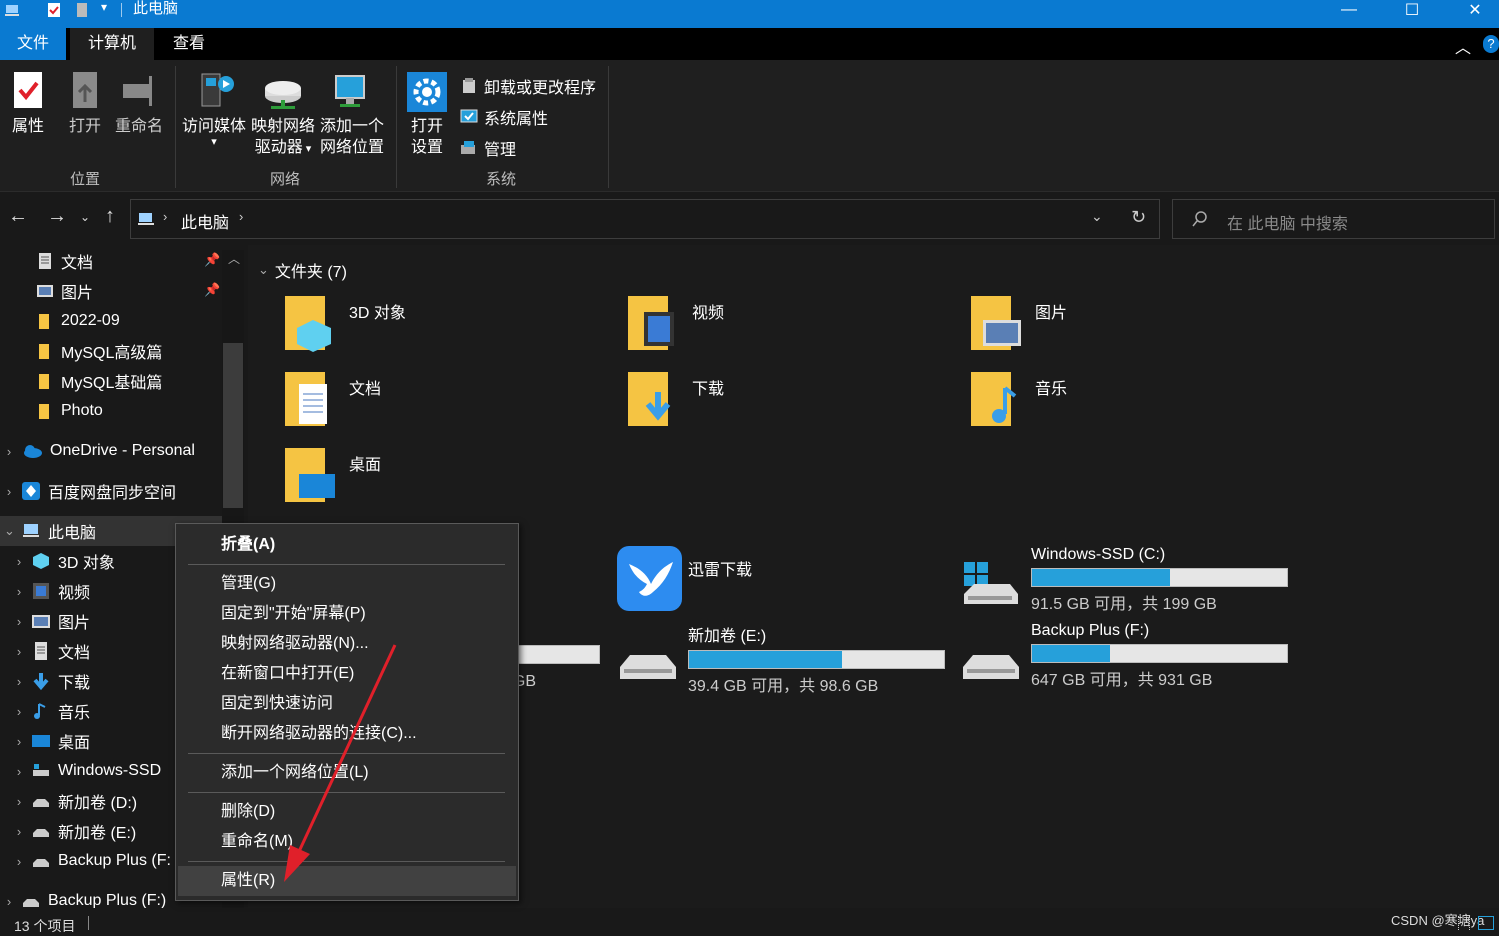 The image size is (1499, 936). What do you see at coordinates (52, 621) in the screenshot?
I see `nav-pc-child: › 图片` at bounding box center [52, 621].